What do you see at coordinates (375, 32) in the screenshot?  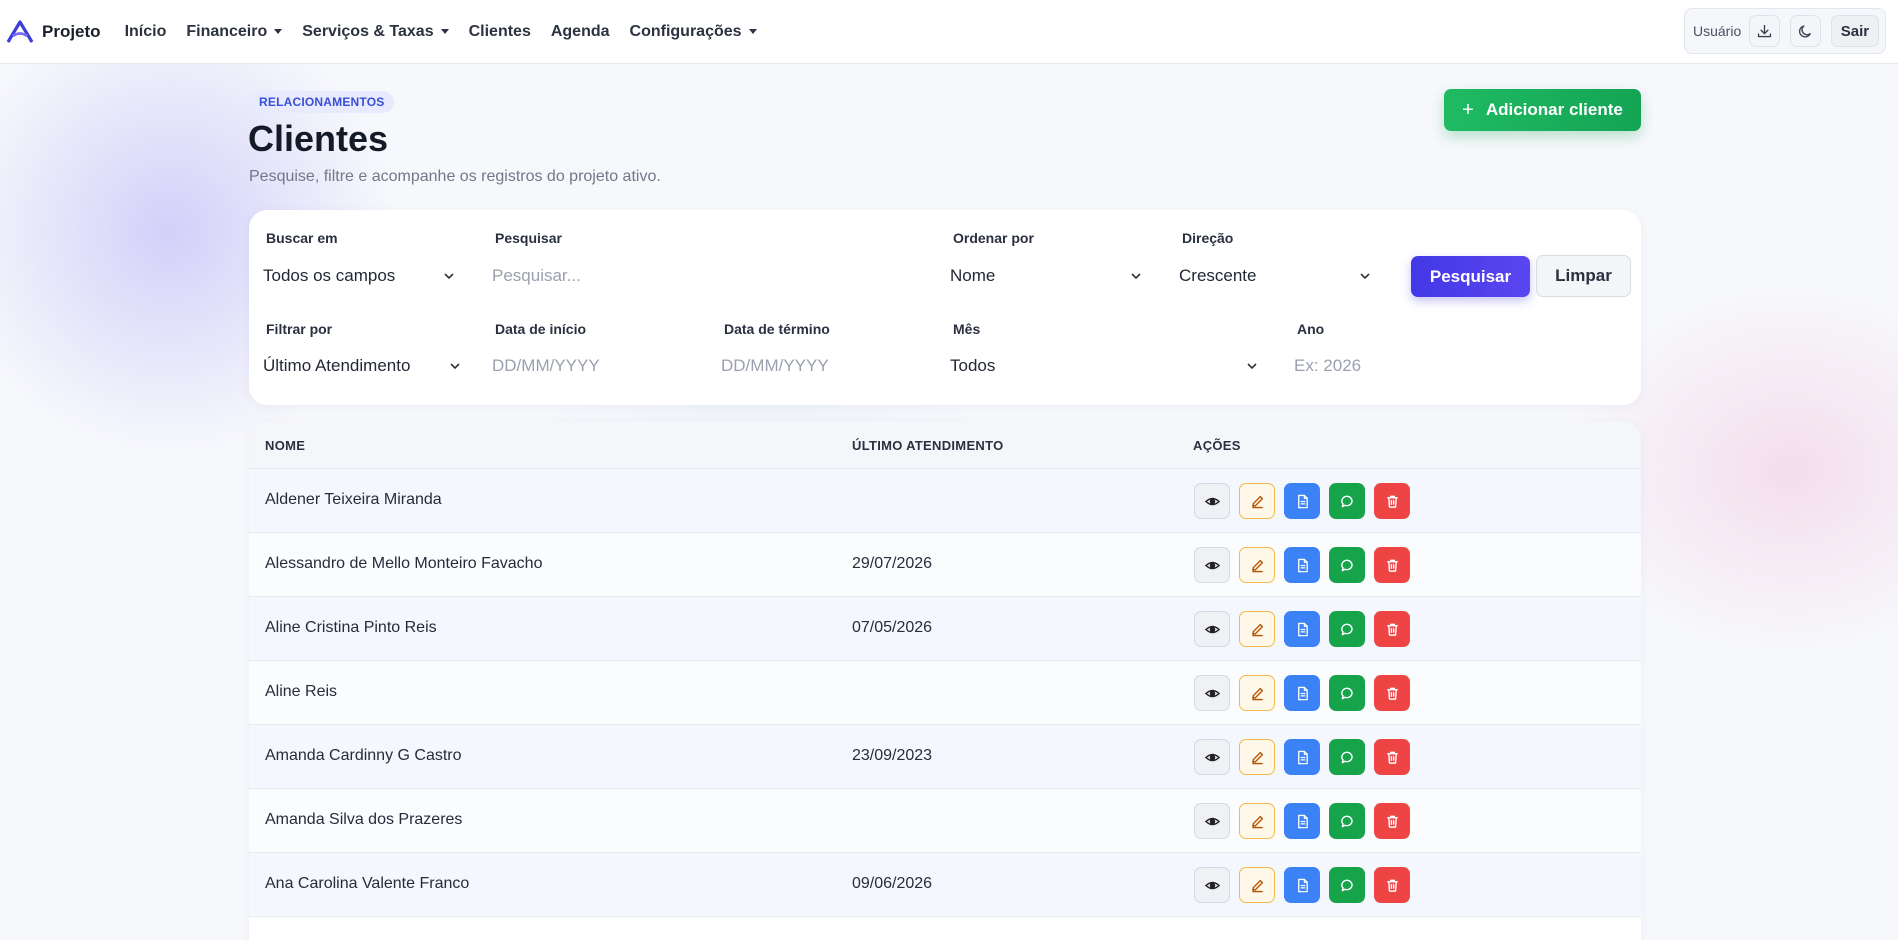 I see `nav-item-servicos-taxas: Serviços & Taxas` at bounding box center [375, 32].